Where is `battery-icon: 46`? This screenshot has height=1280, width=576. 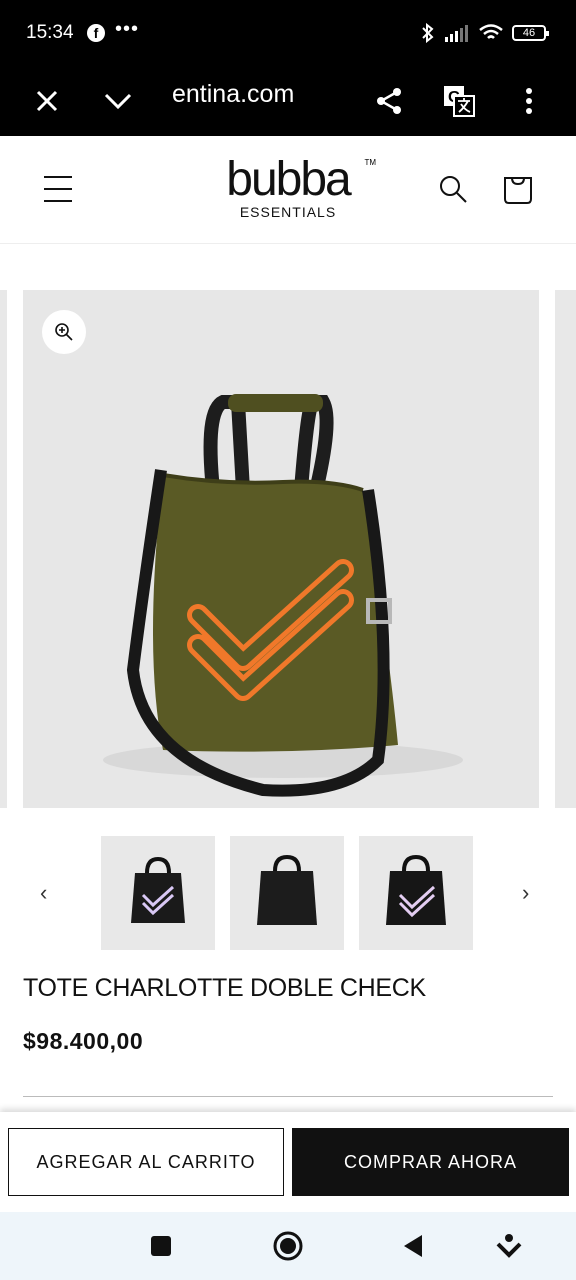 battery-icon: 46 is located at coordinates (530, 33).